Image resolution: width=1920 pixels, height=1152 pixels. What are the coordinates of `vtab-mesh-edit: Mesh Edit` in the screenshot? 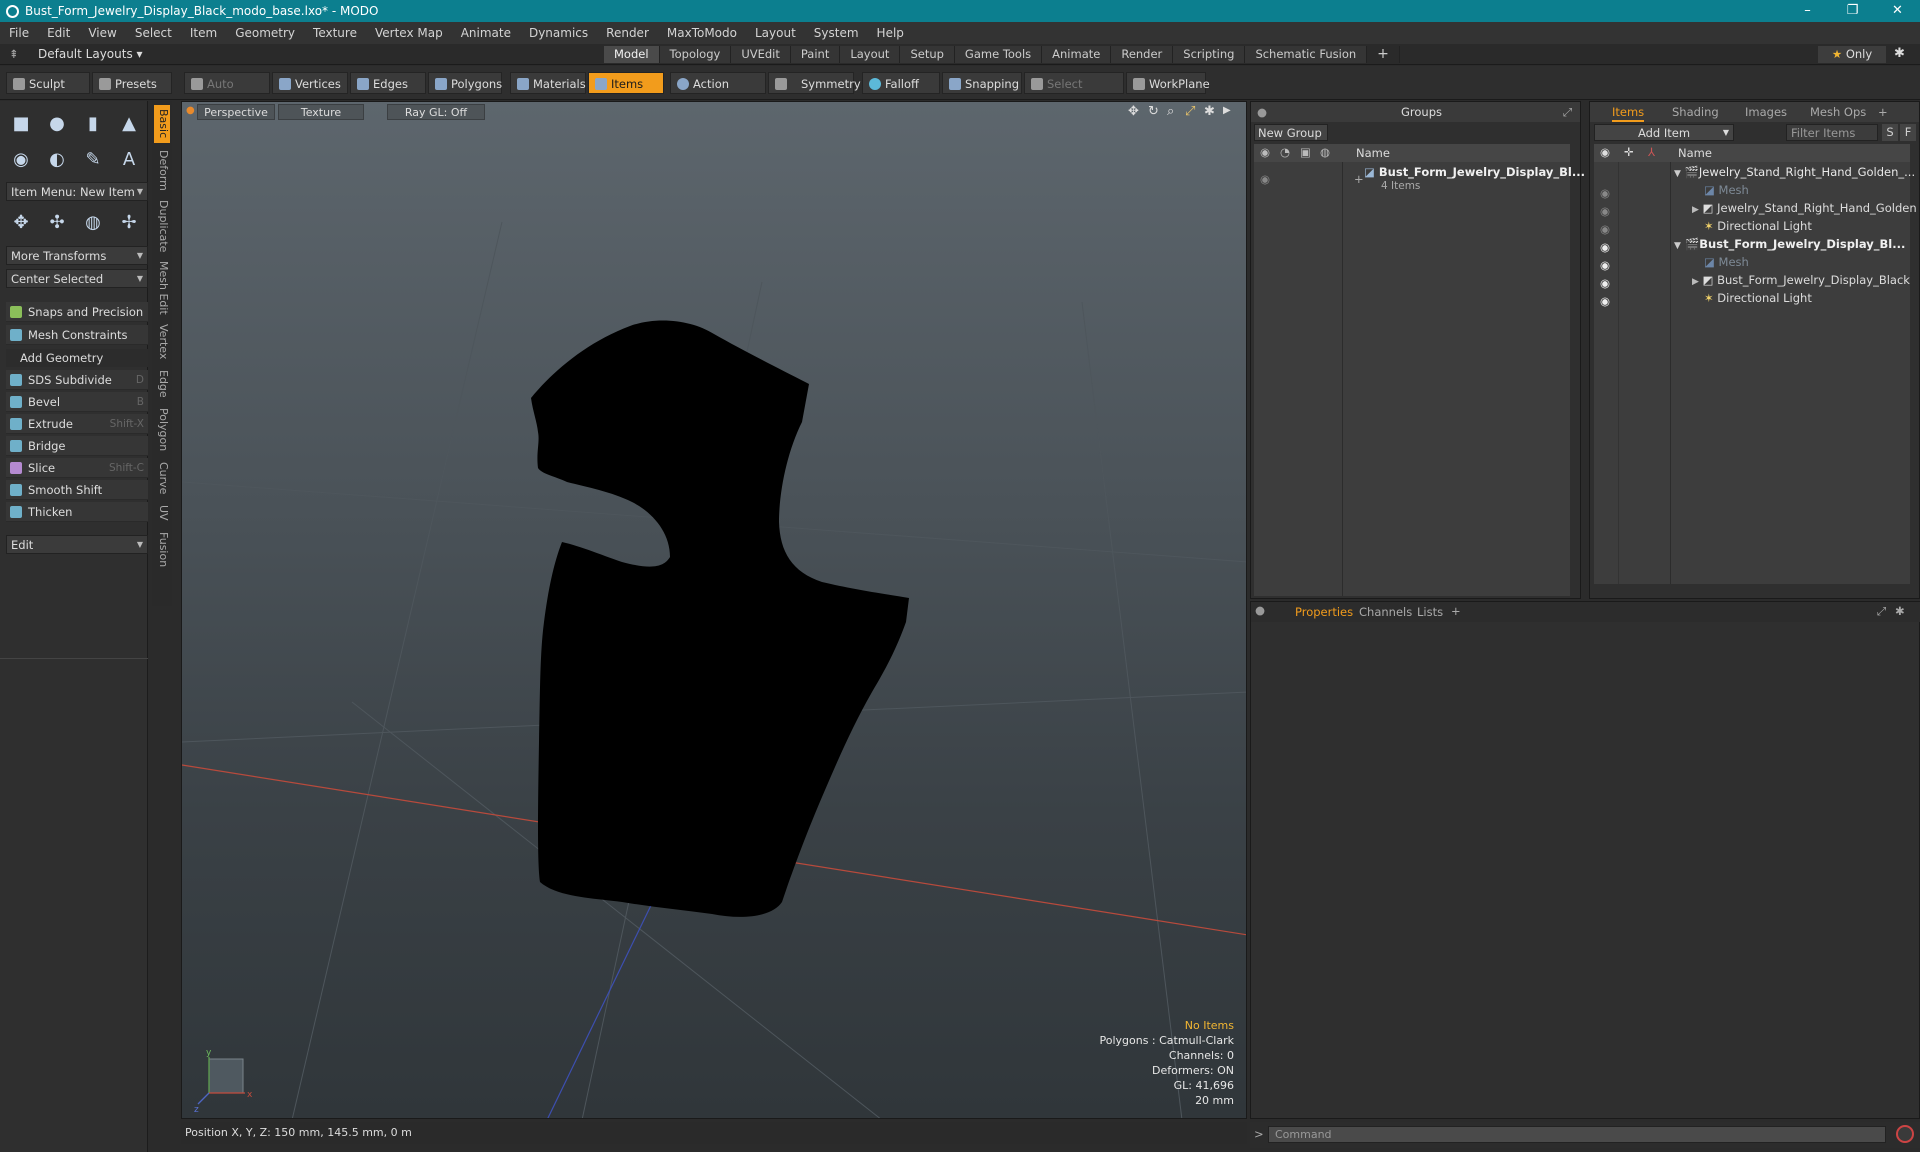 It's located at (162, 288).